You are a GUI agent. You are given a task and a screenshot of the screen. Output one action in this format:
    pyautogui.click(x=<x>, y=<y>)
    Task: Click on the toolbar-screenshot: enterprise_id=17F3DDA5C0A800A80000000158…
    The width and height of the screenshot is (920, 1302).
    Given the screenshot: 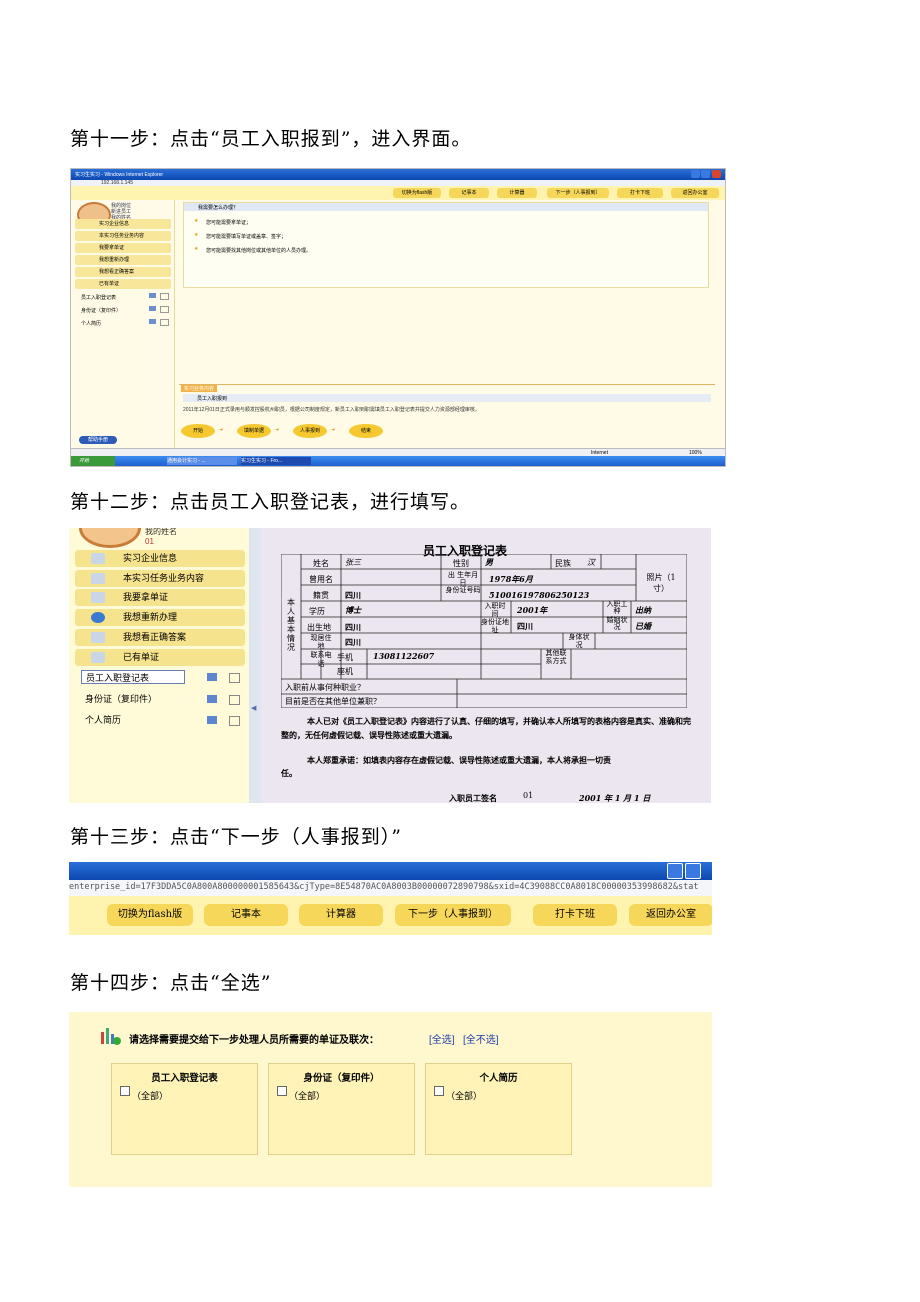 What is the action you would take?
    pyautogui.click(x=390, y=898)
    